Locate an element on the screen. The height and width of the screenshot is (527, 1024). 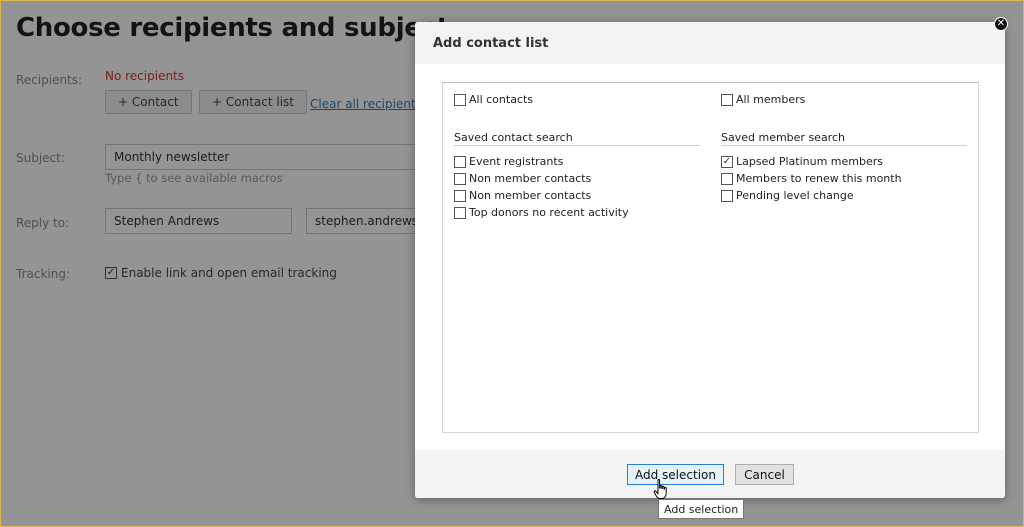
cancel-button: Cancel is located at coordinates (764, 474).